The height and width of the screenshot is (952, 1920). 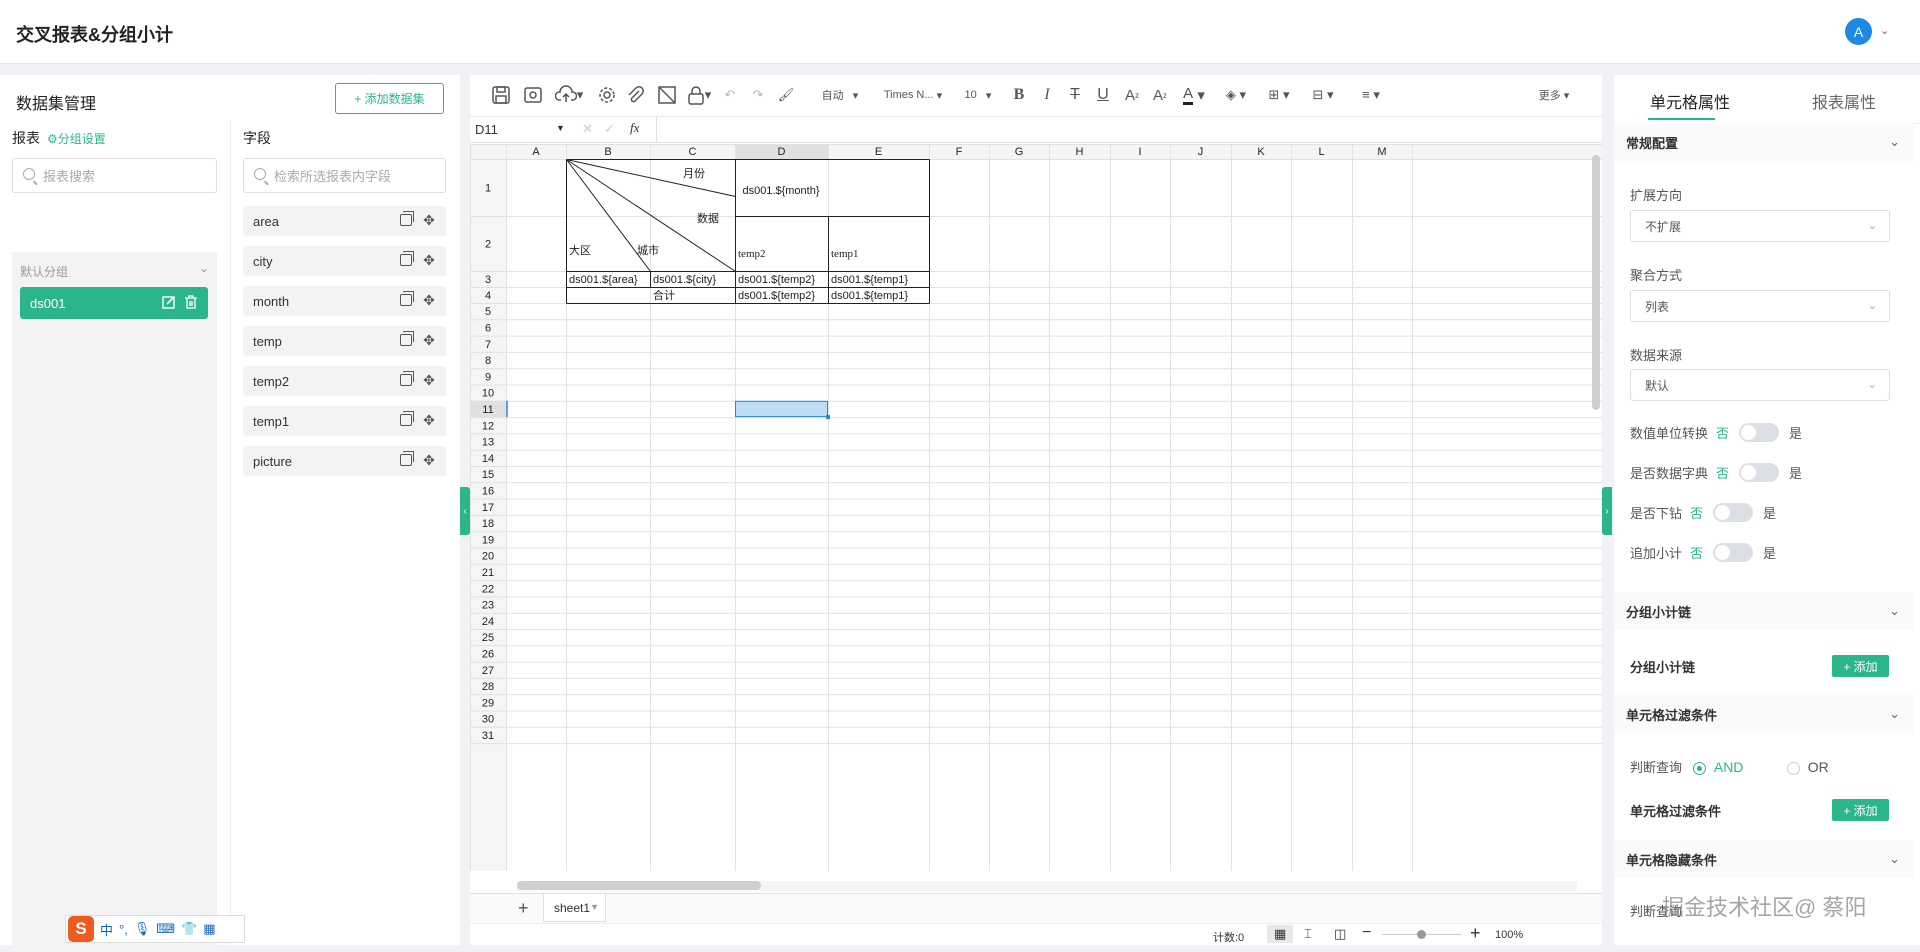 What do you see at coordinates (169, 302) in the screenshot?
I see `edit-icon` at bounding box center [169, 302].